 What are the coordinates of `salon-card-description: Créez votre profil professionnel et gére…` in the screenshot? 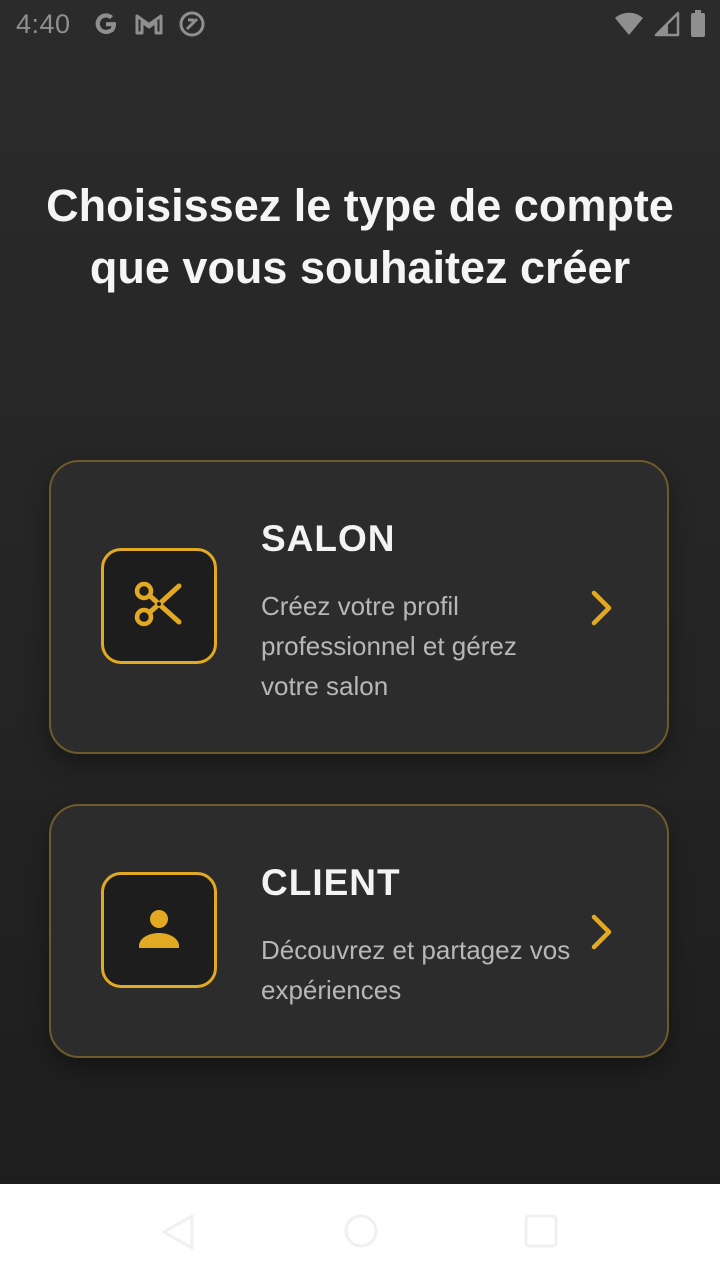 It's located at (389, 646).